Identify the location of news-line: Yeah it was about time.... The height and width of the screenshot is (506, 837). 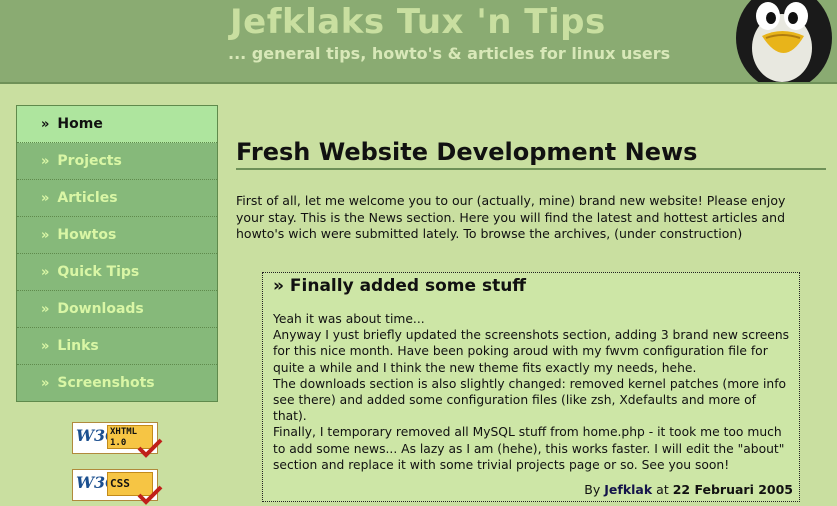
(349, 319).